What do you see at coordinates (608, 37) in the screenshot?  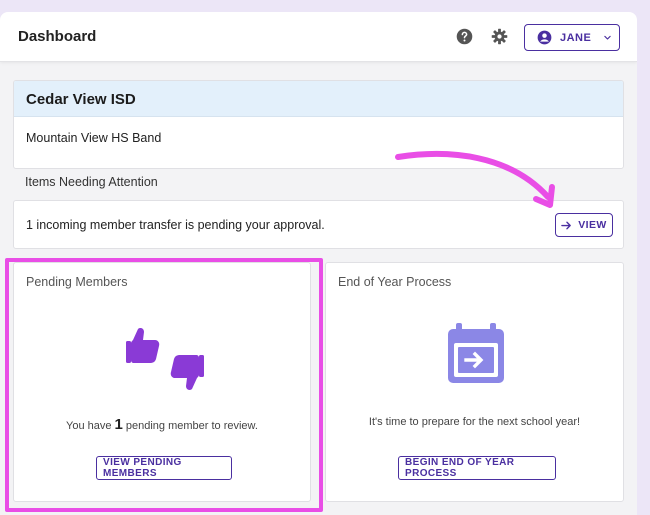 I see `chevron-down-icon` at bounding box center [608, 37].